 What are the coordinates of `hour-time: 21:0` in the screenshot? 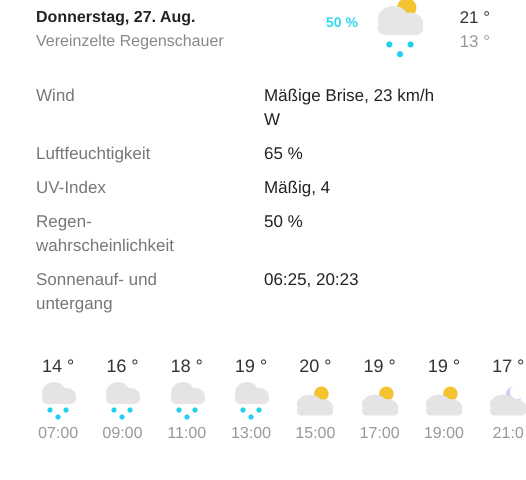 It's located at (508, 434).